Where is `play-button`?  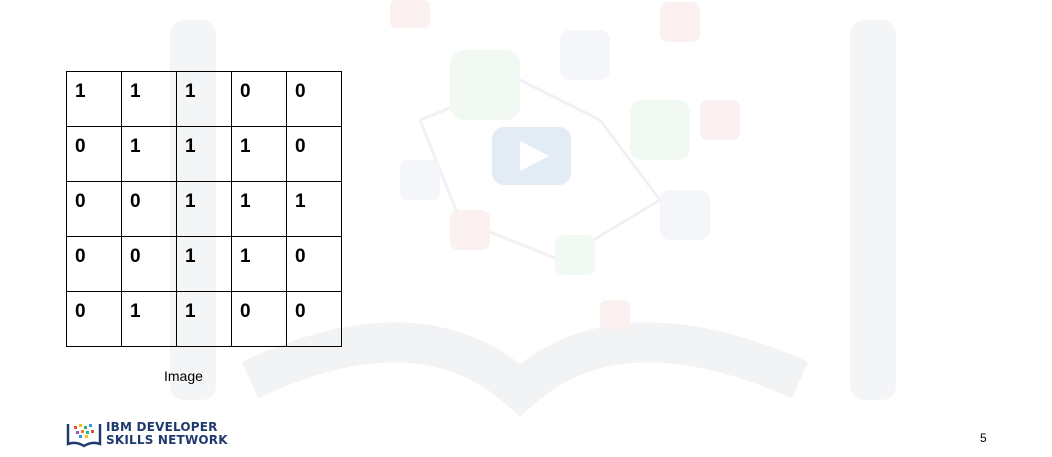 play-button is located at coordinates (531, 156).